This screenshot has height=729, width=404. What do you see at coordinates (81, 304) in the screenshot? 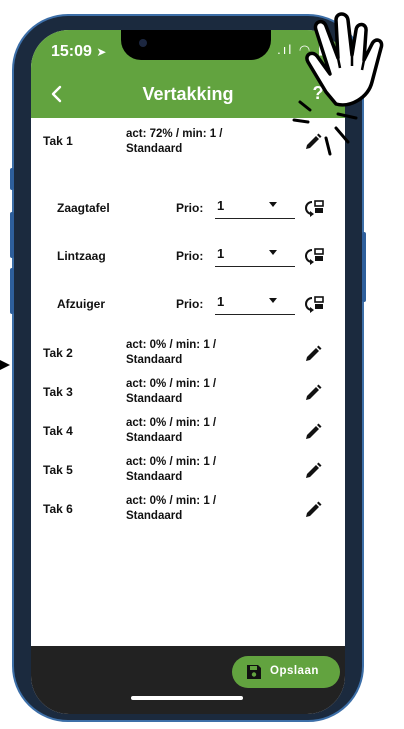
I see `sub-item-name: Afzuiger` at bounding box center [81, 304].